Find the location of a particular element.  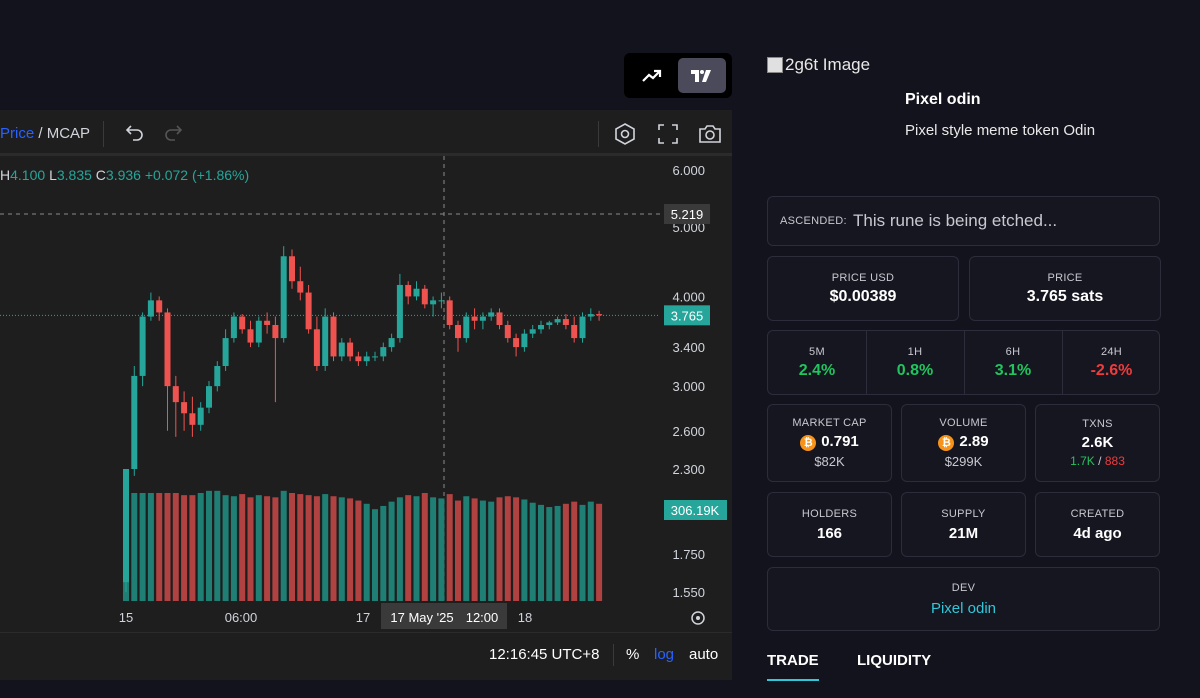

chart-toolbar: Price / MCAP is located at coordinates (366, 133).